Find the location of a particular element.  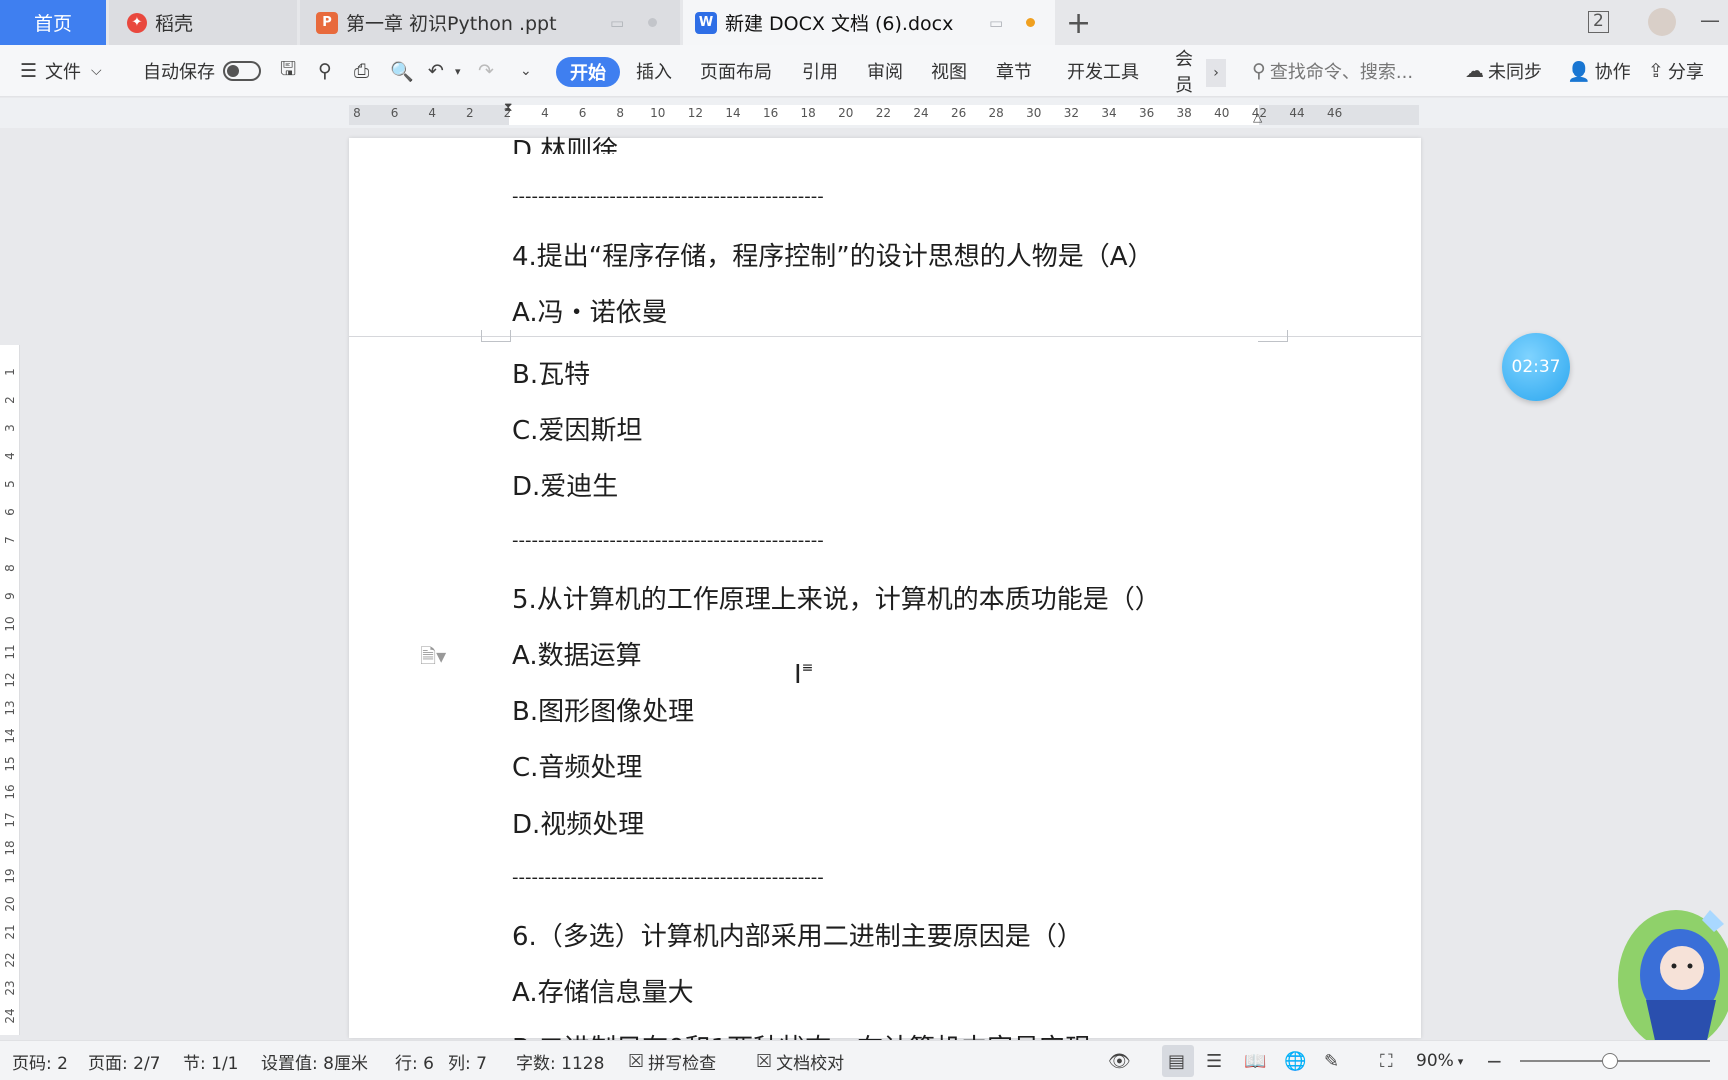

ruler-tick-label: 2 is located at coordinates (10, 400).